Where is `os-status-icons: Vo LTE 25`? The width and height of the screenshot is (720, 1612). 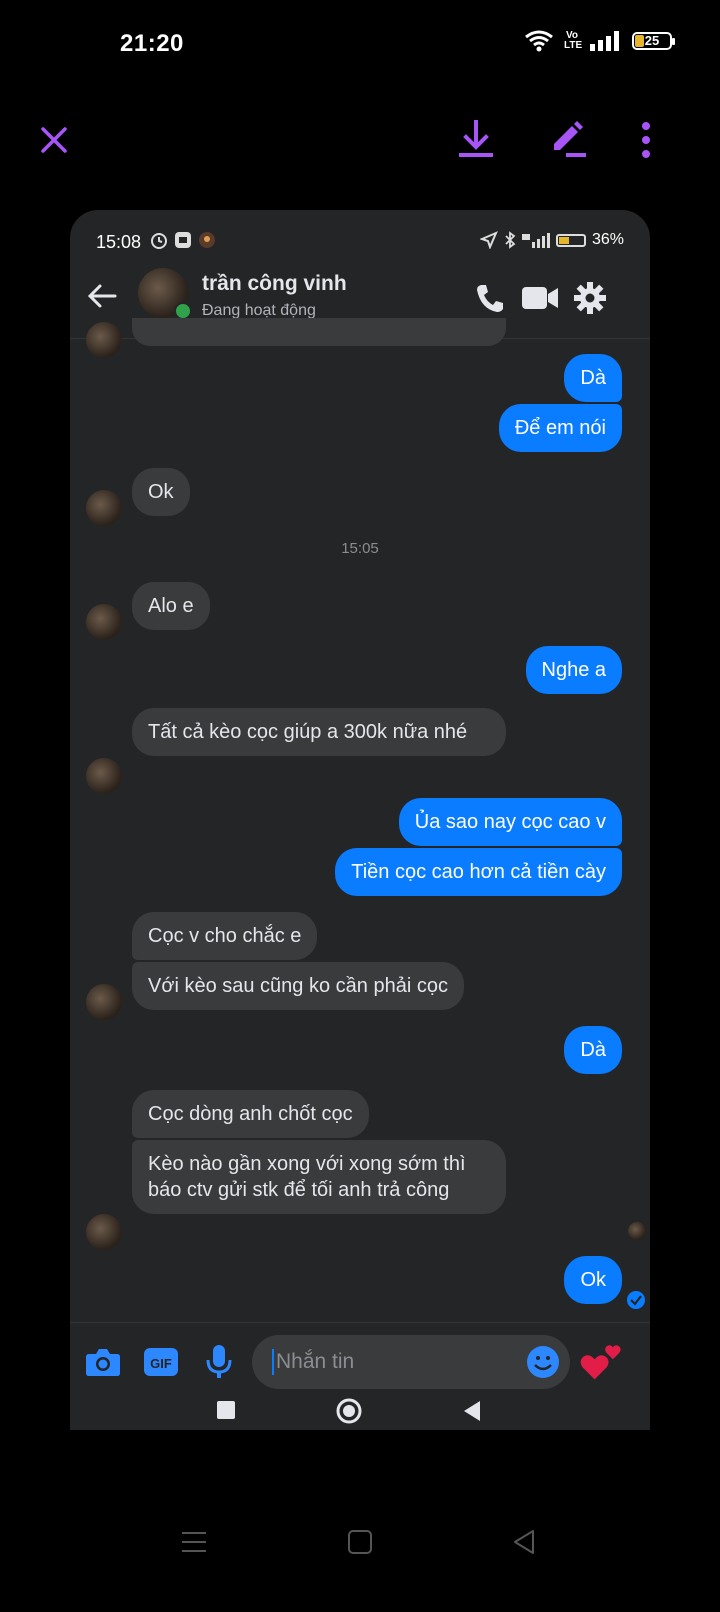
os-status-icons: Vo LTE 25 is located at coordinates (599, 41).